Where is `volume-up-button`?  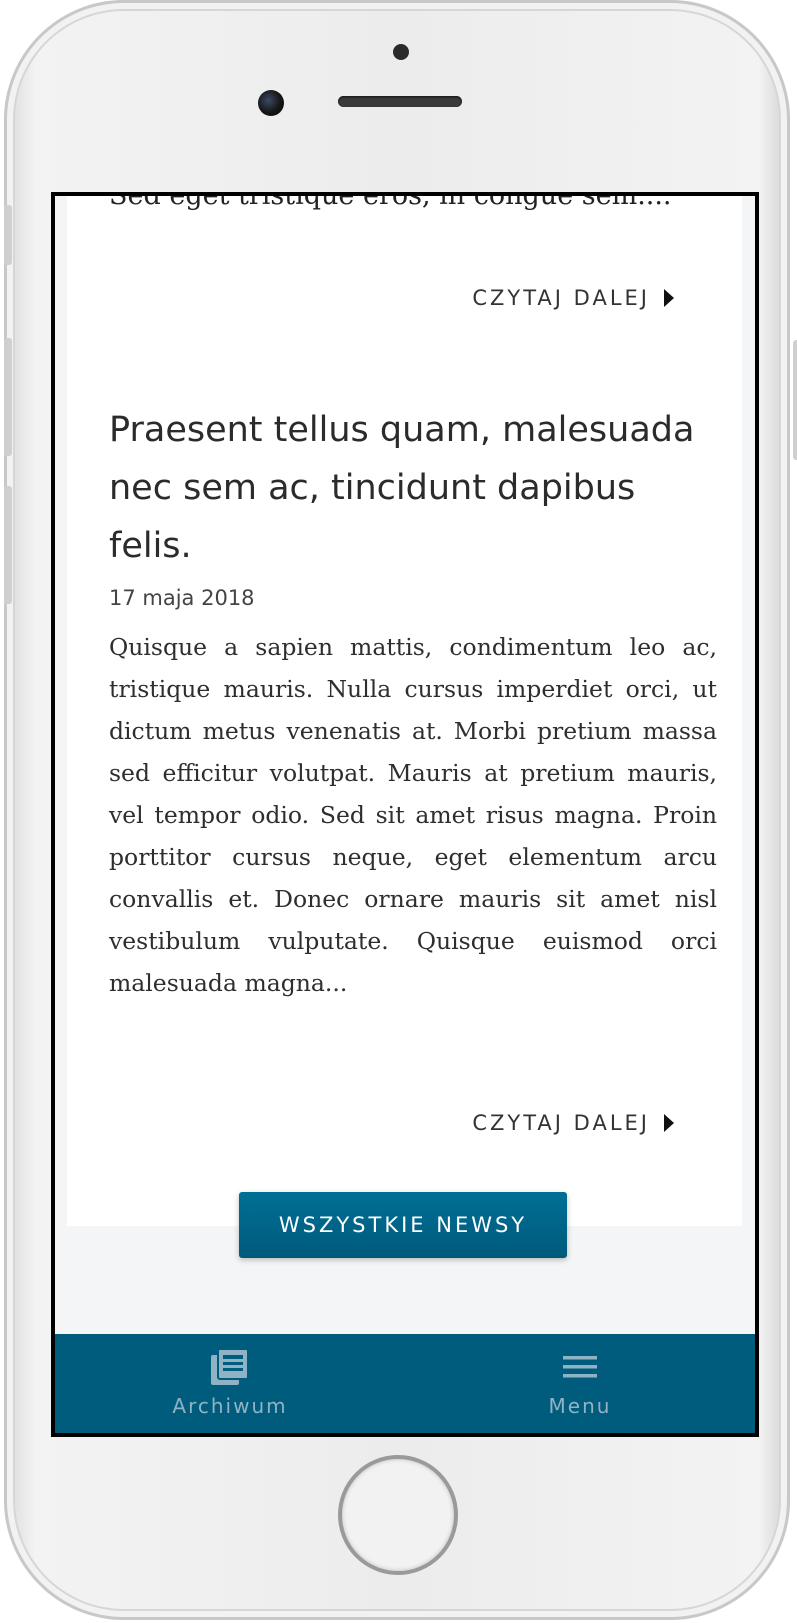 volume-up-button is located at coordinates (8, 397).